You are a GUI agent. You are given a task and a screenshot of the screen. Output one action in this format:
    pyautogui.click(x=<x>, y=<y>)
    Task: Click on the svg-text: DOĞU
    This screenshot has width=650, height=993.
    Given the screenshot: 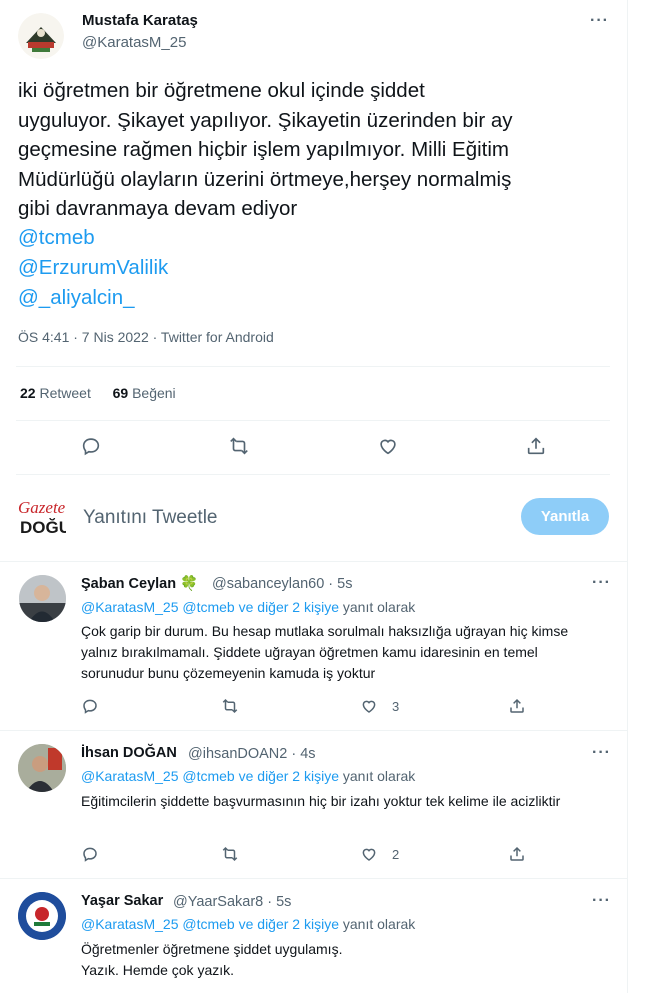 What is the action you would take?
    pyautogui.click(x=43, y=527)
    